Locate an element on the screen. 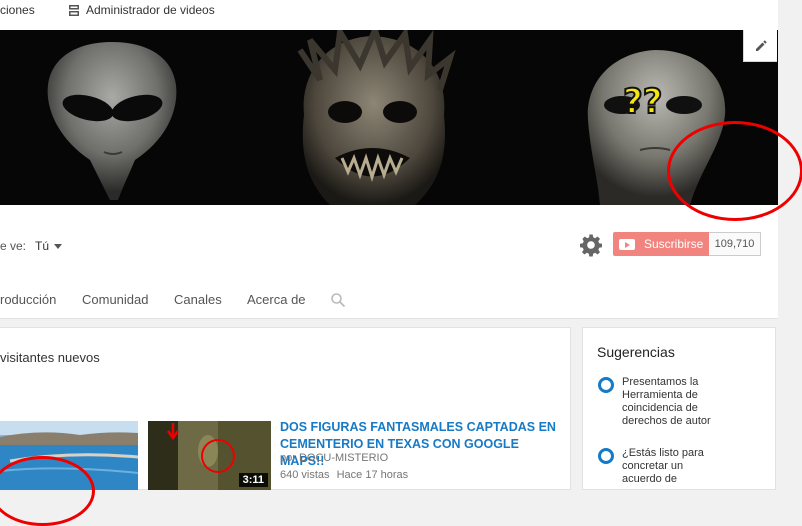  caret-down-icon is located at coordinates (58, 246).